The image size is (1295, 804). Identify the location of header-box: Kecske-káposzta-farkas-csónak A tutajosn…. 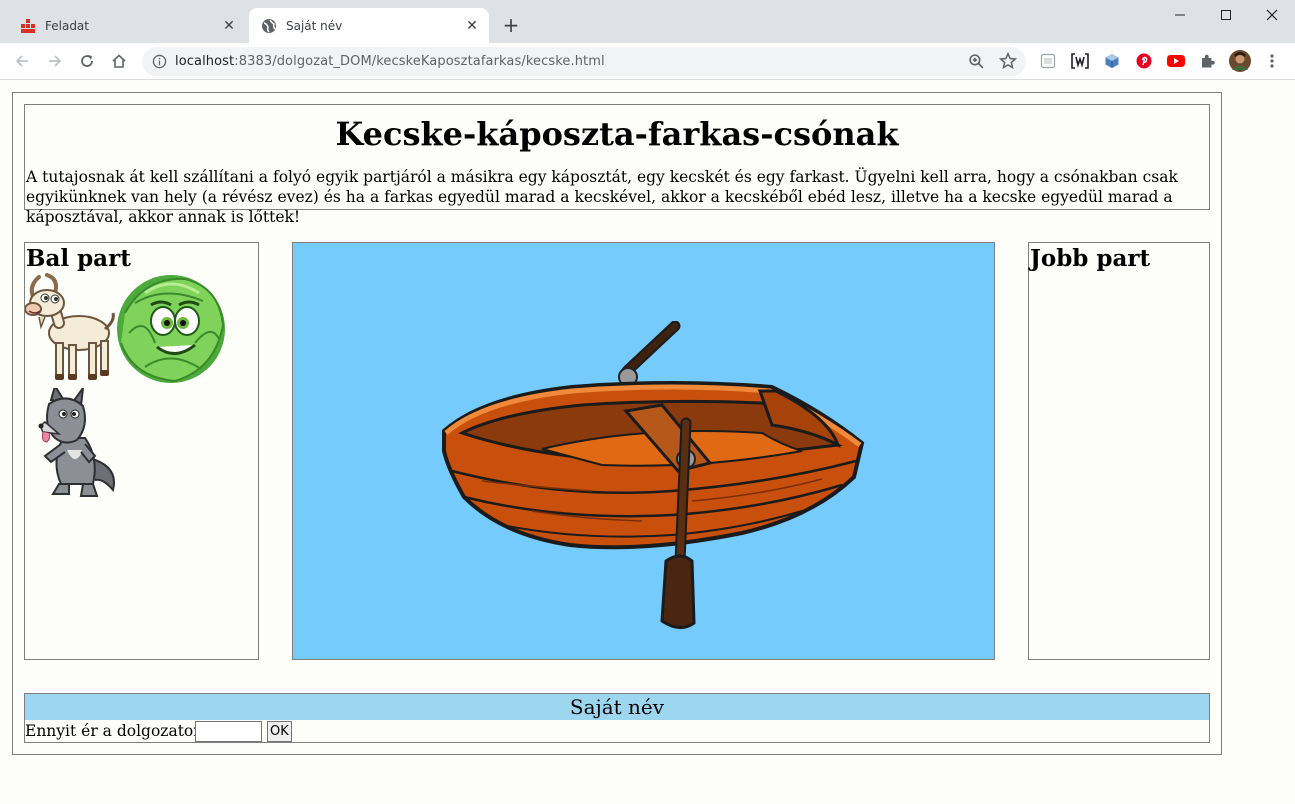
(617, 165).